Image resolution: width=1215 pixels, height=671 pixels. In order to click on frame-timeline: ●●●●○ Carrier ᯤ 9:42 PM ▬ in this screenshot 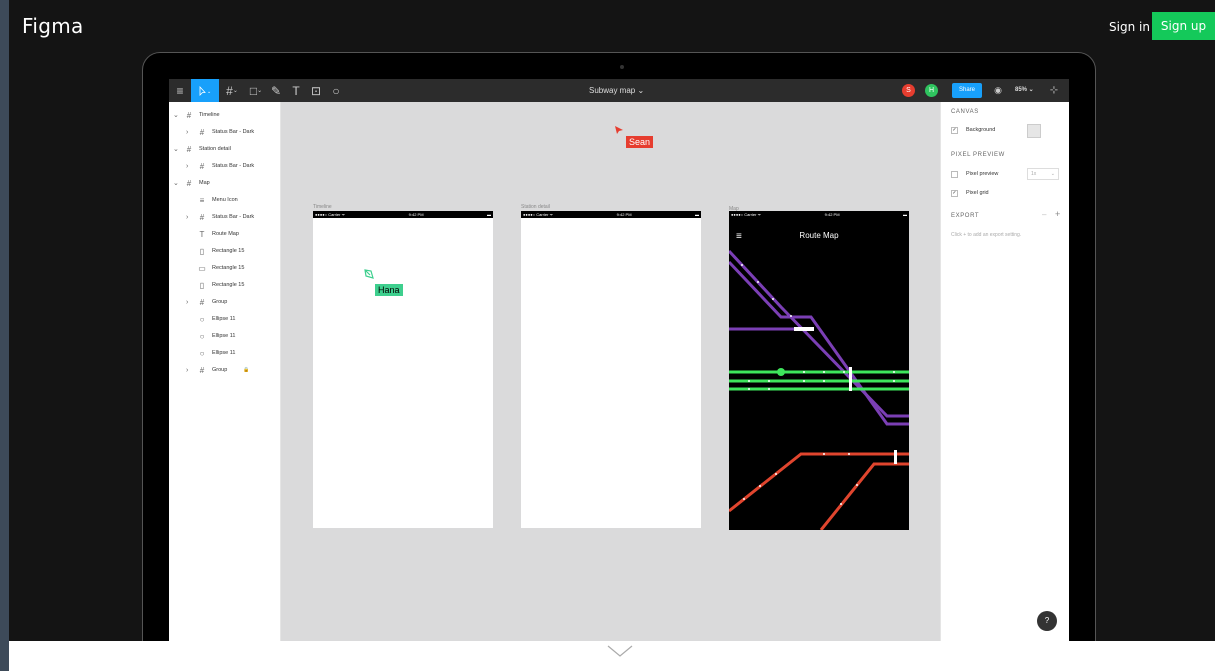, I will do `click(403, 369)`.